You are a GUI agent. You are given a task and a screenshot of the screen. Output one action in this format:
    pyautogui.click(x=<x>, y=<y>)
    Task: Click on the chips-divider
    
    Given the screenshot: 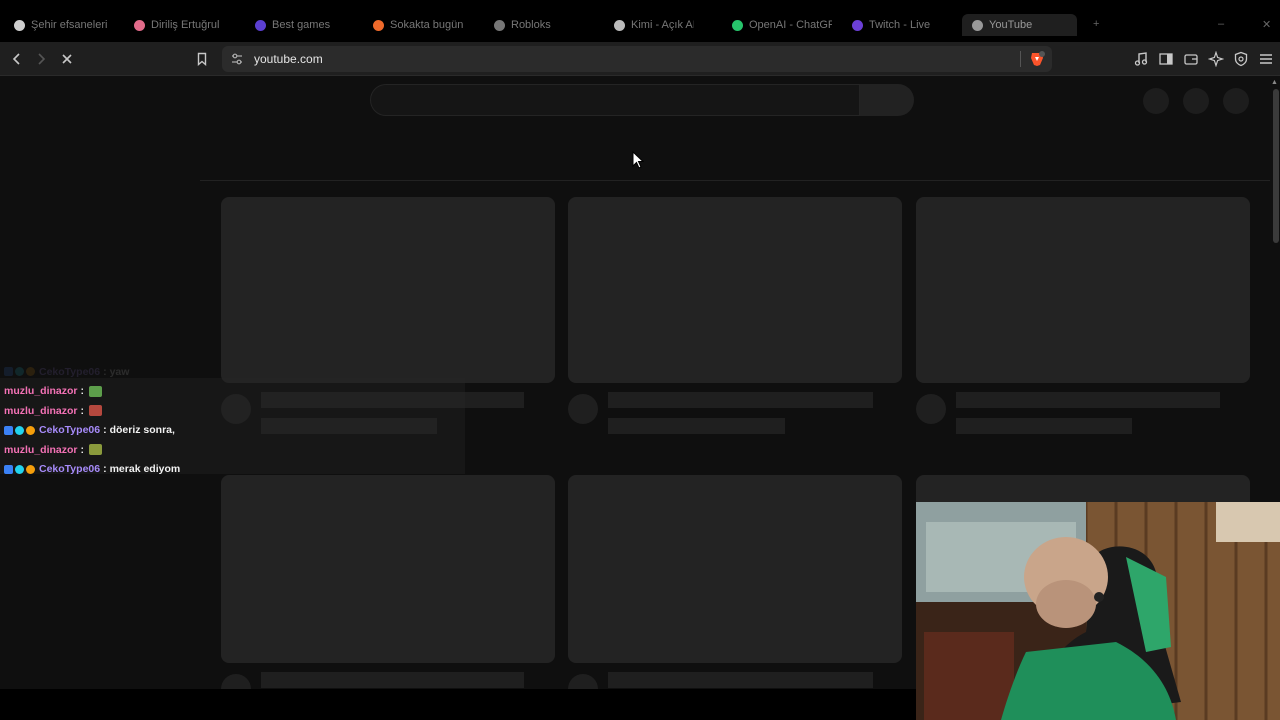 What is the action you would take?
    pyautogui.click(x=735, y=180)
    